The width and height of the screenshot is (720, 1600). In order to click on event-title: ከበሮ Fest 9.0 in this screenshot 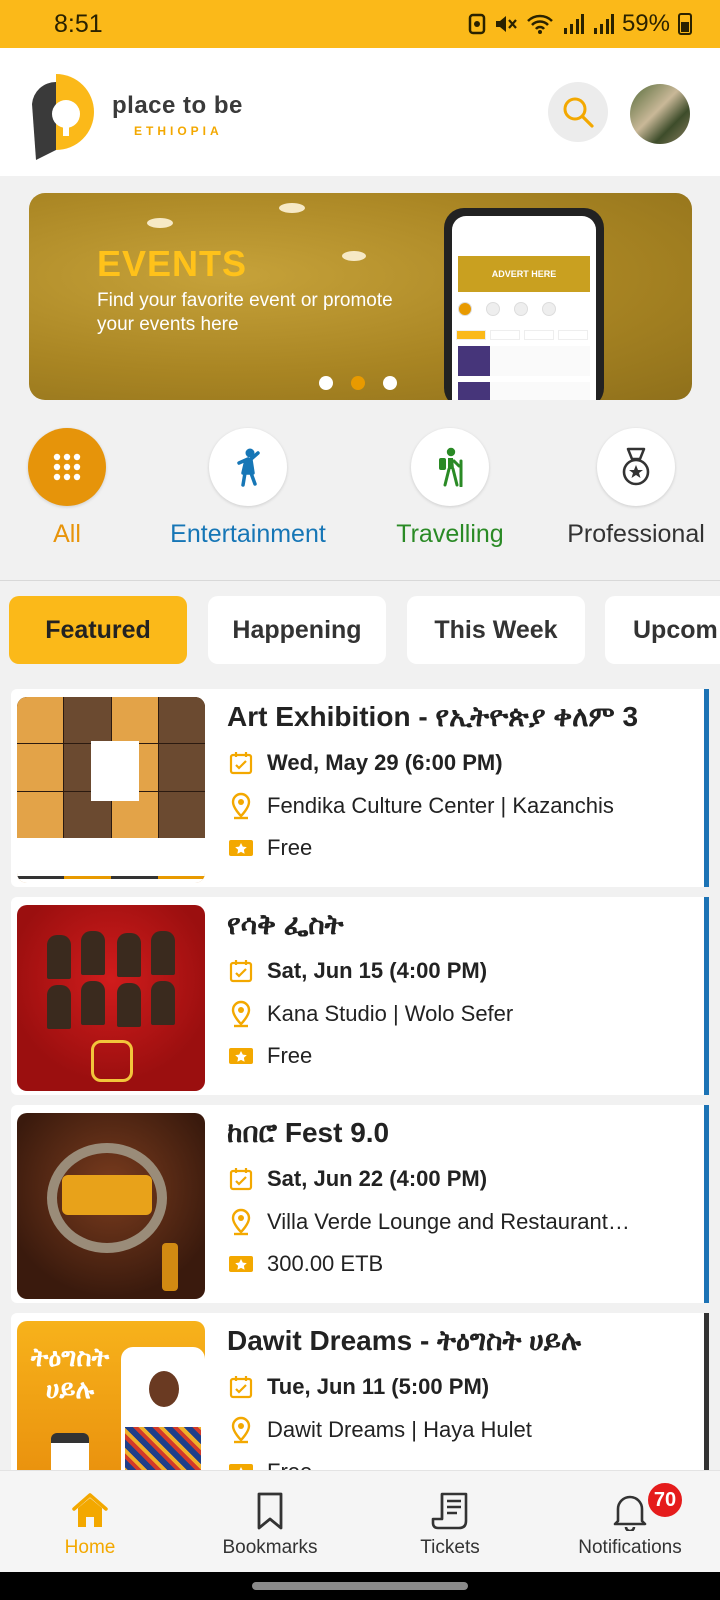, I will do `click(308, 1132)`.